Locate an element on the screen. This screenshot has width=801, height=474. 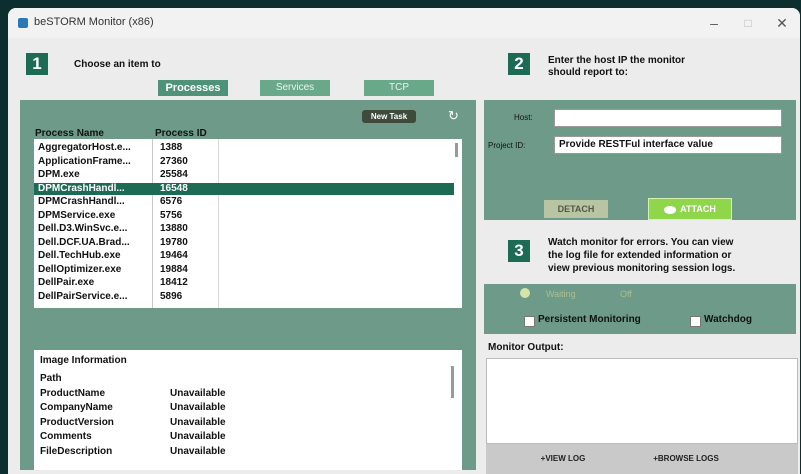
step-1-label: Choose an item to is located at coordinates (117, 64).